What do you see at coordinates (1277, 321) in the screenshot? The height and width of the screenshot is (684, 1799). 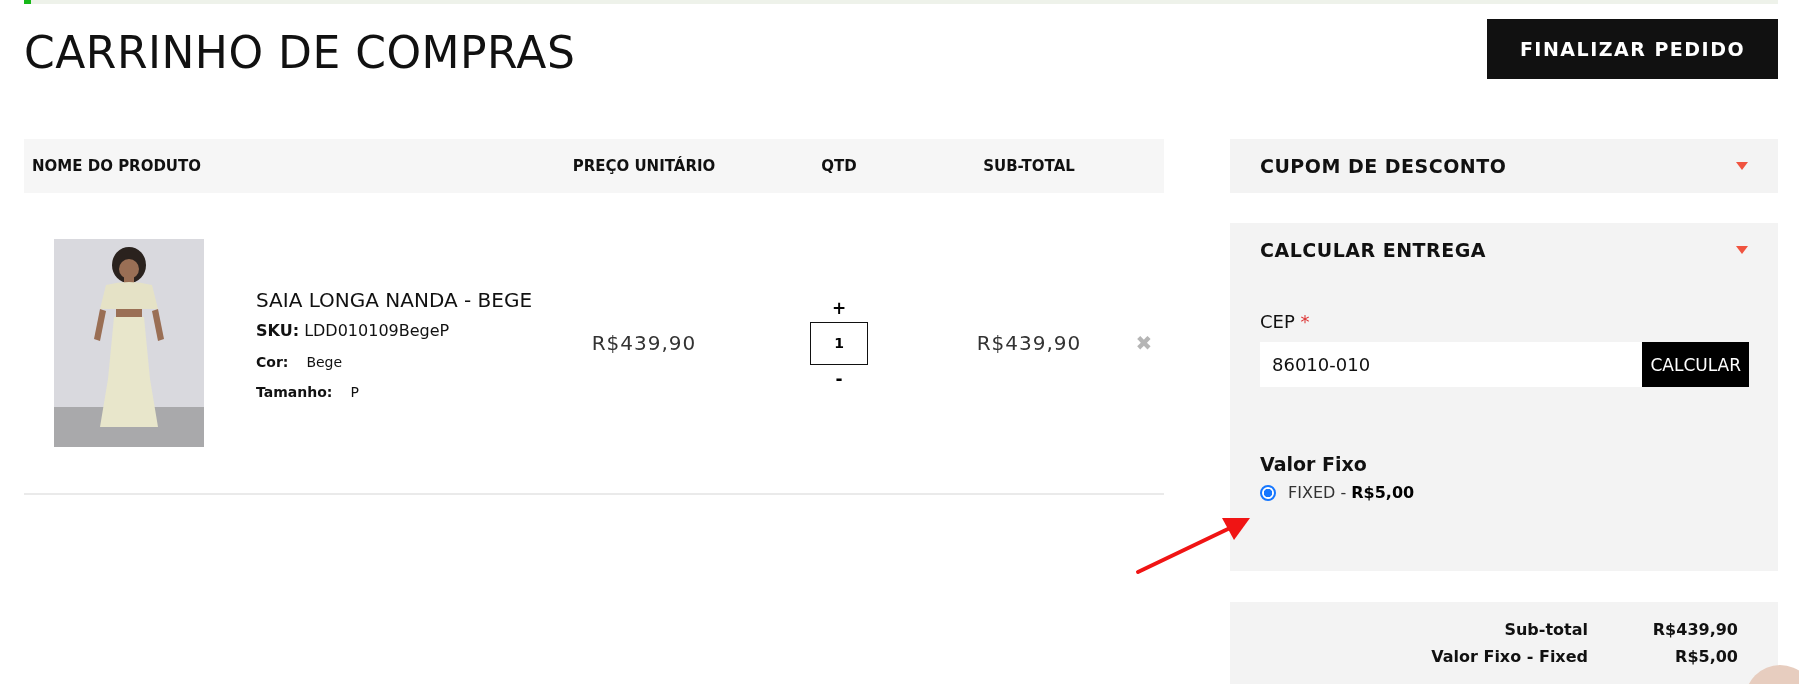 I see `field-label: CEP` at bounding box center [1277, 321].